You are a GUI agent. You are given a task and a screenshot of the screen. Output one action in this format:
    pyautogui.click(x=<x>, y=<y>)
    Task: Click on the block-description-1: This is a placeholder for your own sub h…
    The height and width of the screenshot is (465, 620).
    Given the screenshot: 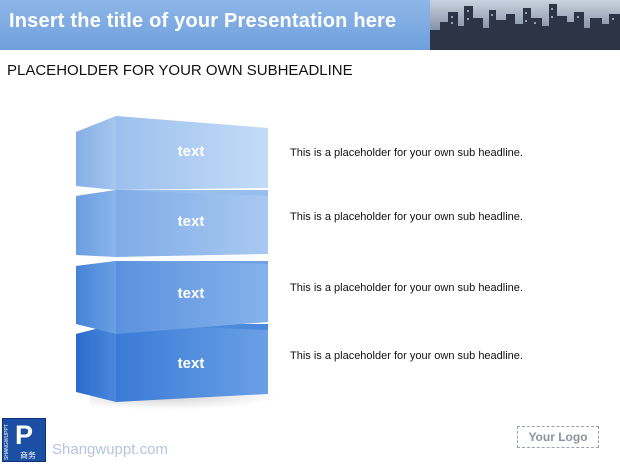 What is the action you would take?
    pyautogui.click(x=406, y=153)
    